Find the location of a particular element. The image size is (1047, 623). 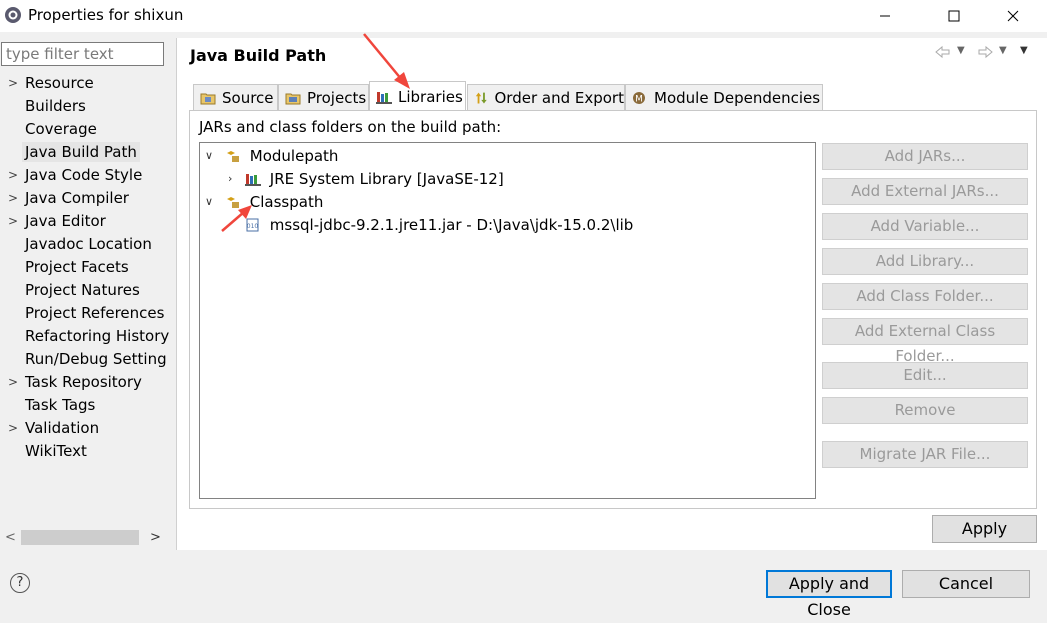

nav-item-project-facets: Project Facets is located at coordinates (87, 267).